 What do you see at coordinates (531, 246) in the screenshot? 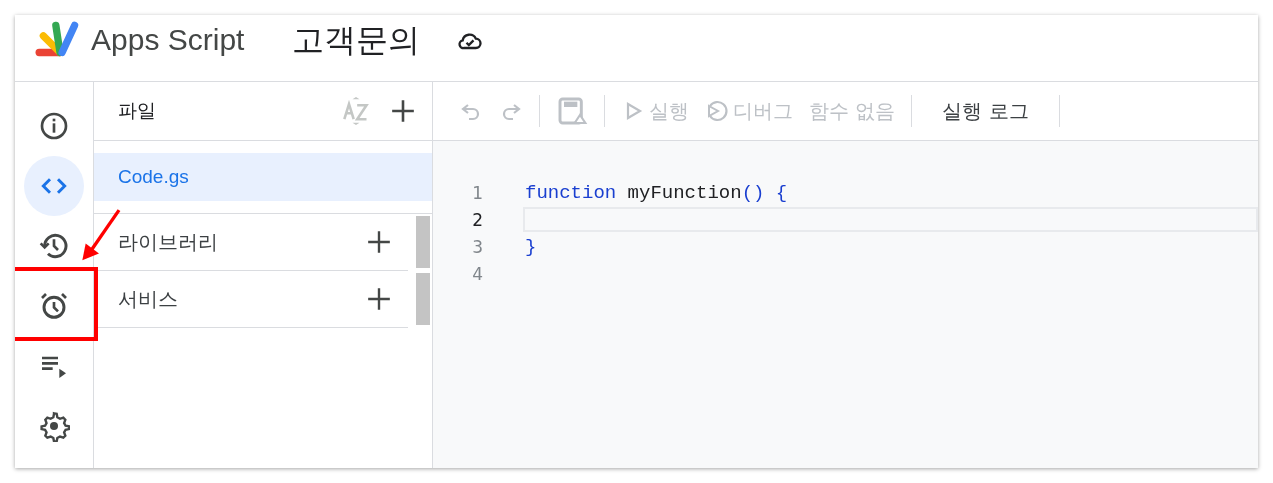
I see `code-punct: }` at bounding box center [531, 246].